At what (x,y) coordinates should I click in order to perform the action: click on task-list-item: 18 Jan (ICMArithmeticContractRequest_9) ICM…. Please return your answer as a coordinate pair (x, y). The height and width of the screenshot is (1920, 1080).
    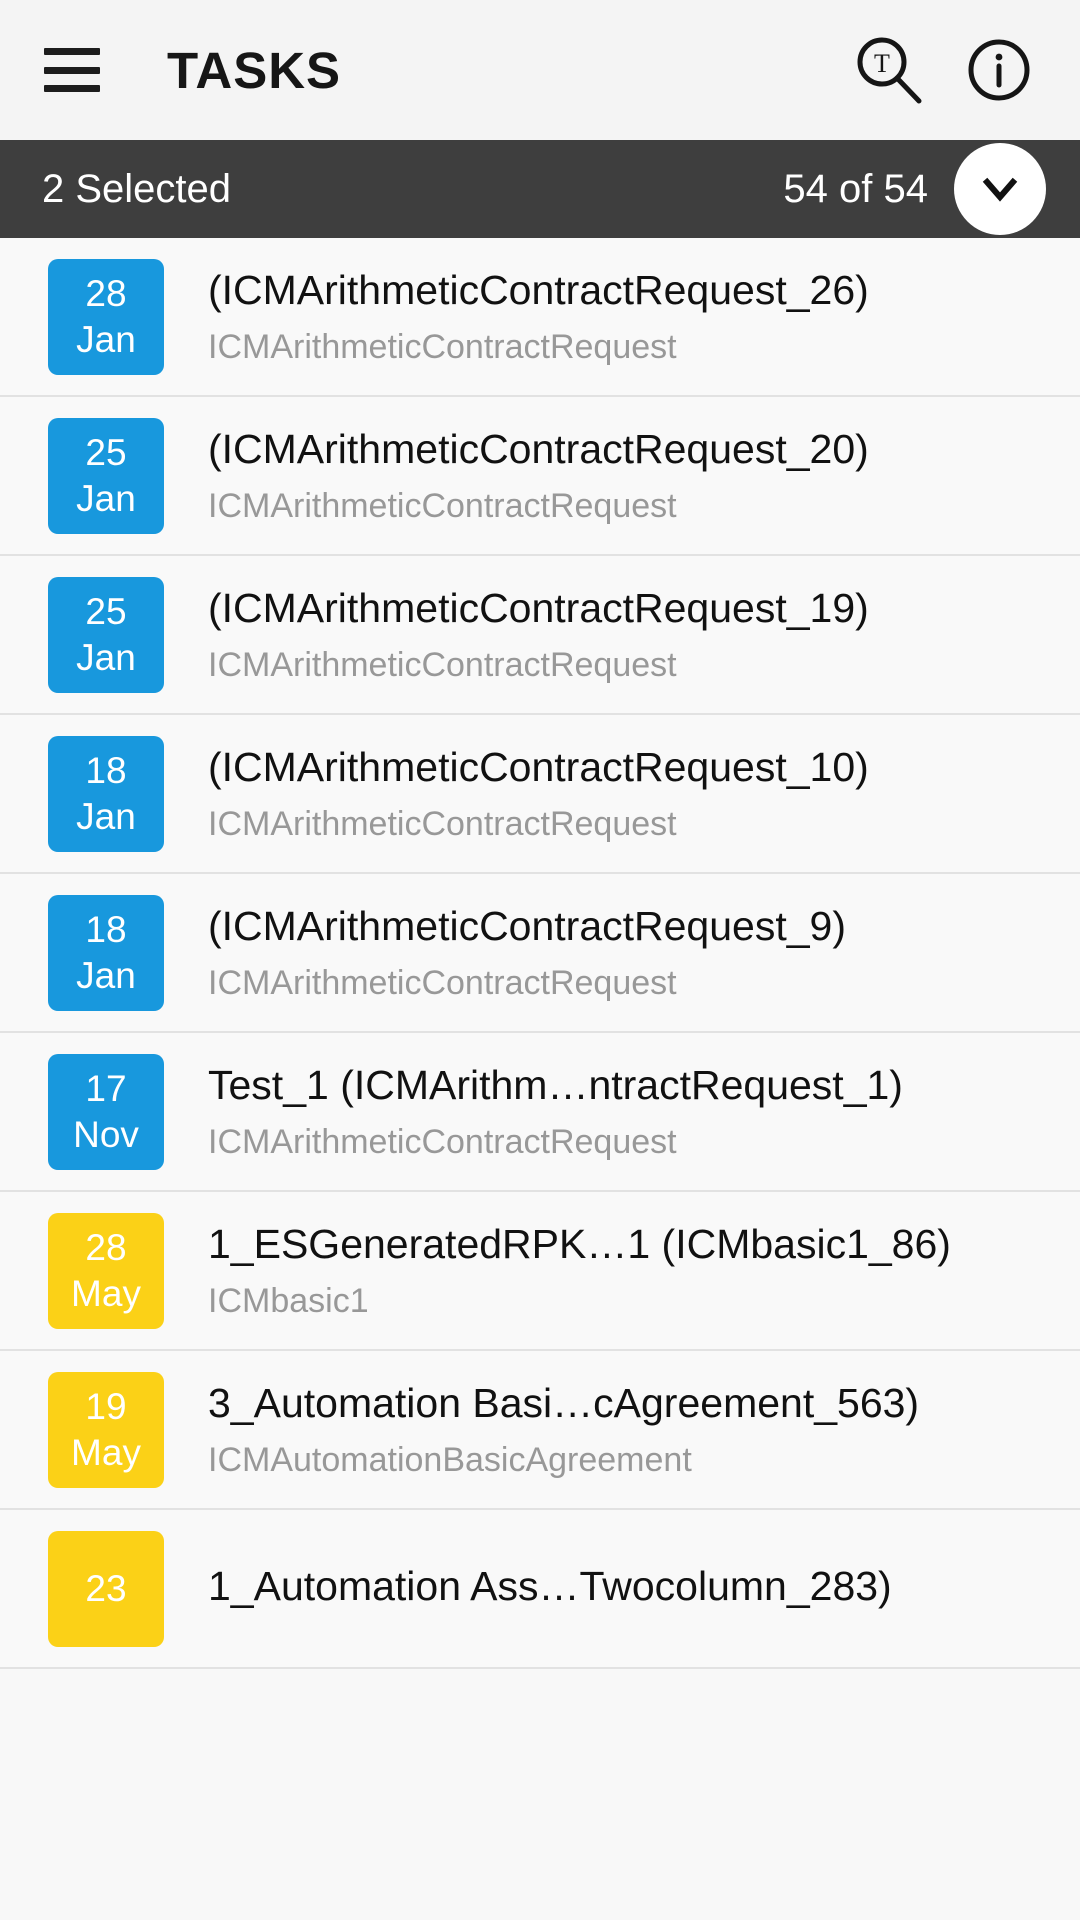
    Looking at the image, I should click on (540, 953).